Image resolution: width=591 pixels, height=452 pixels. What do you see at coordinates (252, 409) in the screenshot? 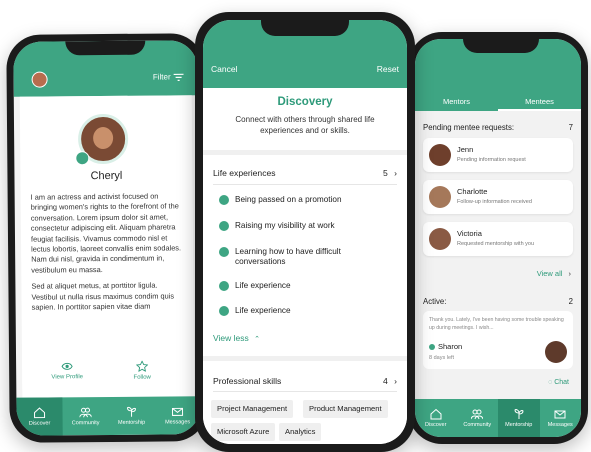
I see `skill-chip: Project Management` at bounding box center [252, 409].